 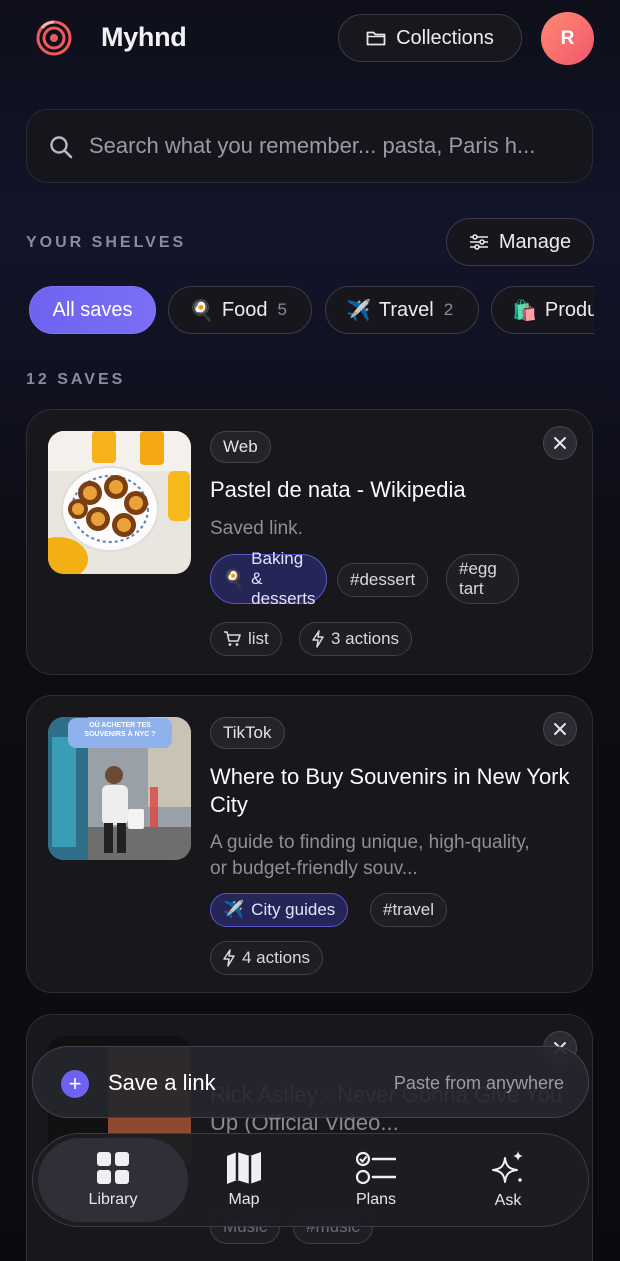 I want to click on action-label: 4 actions, so click(x=276, y=957).